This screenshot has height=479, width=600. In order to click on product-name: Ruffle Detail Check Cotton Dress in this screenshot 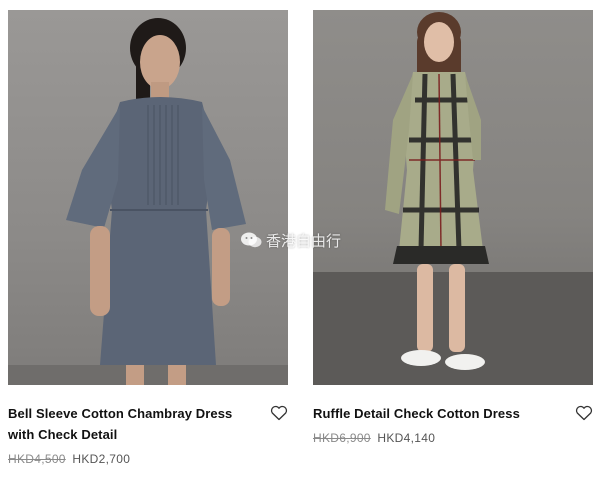, I will do `click(433, 413)`.